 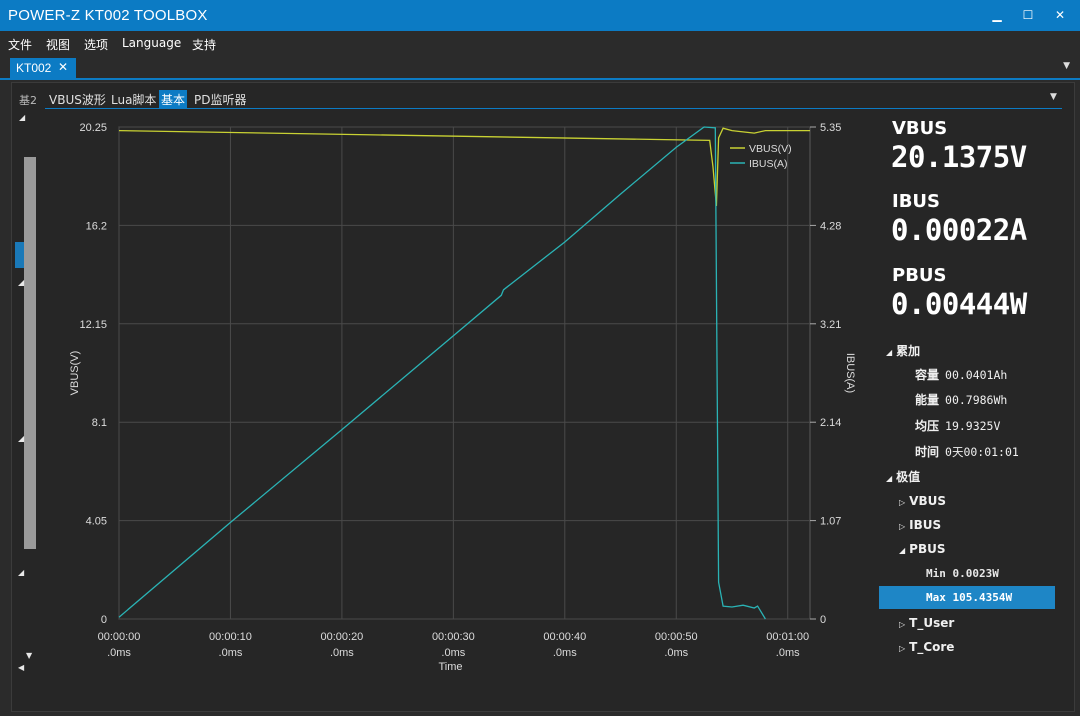 What do you see at coordinates (962, 573) in the screenshot?
I see `pbus-min-row: Min 0.0023W` at bounding box center [962, 573].